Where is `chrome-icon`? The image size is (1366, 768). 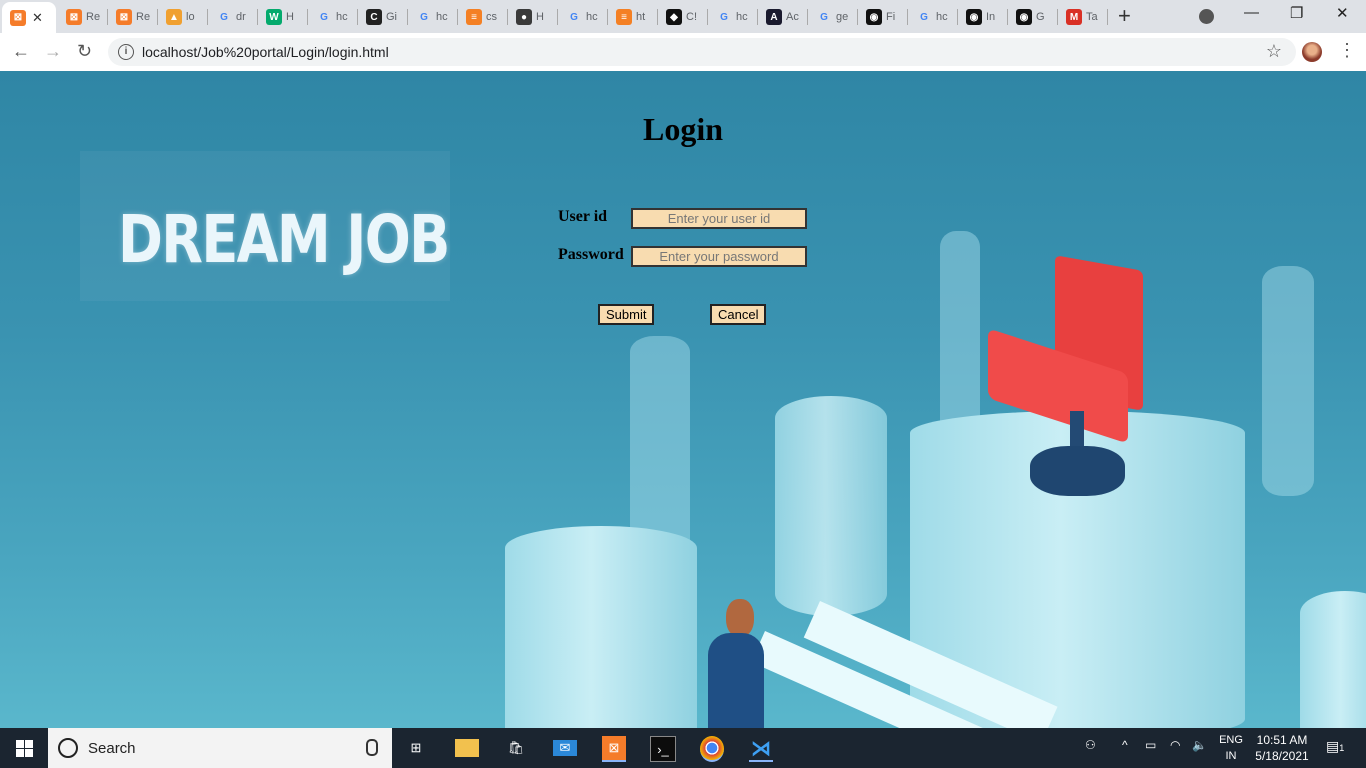 chrome-icon is located at coordinates (712, 749).